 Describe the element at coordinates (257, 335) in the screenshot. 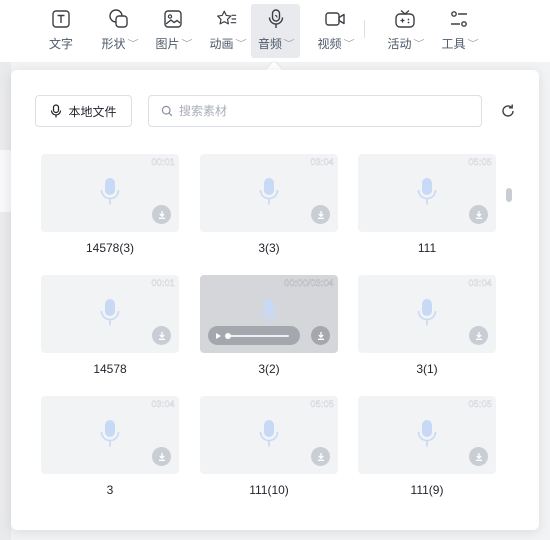

I see `progress-track` at that location.